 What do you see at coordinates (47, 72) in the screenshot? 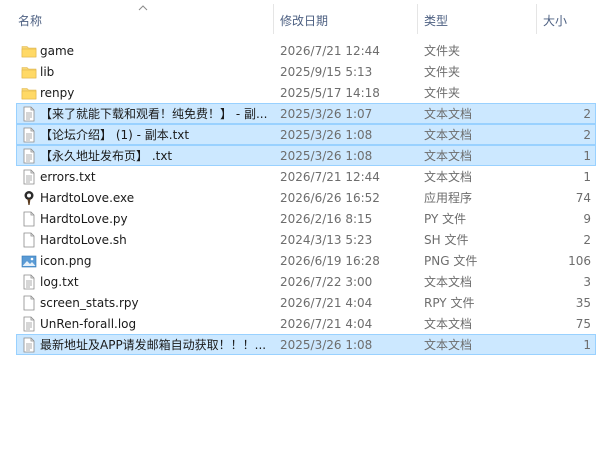
I see `file-name: lib` at bounding box center [47, 72].